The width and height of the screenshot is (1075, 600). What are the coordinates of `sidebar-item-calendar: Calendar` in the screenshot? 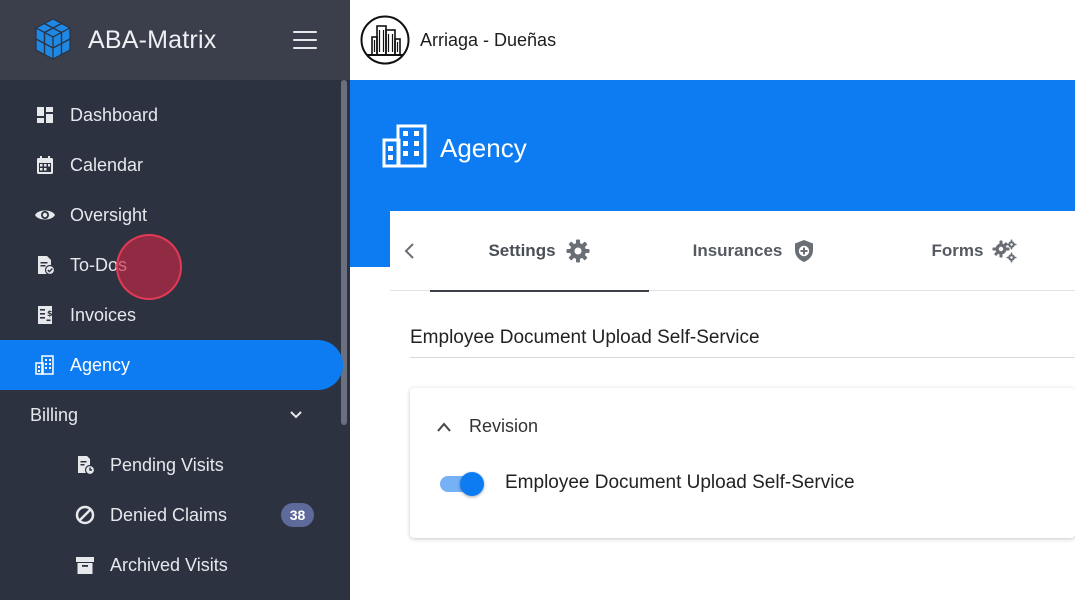 It's located at (175, 165).